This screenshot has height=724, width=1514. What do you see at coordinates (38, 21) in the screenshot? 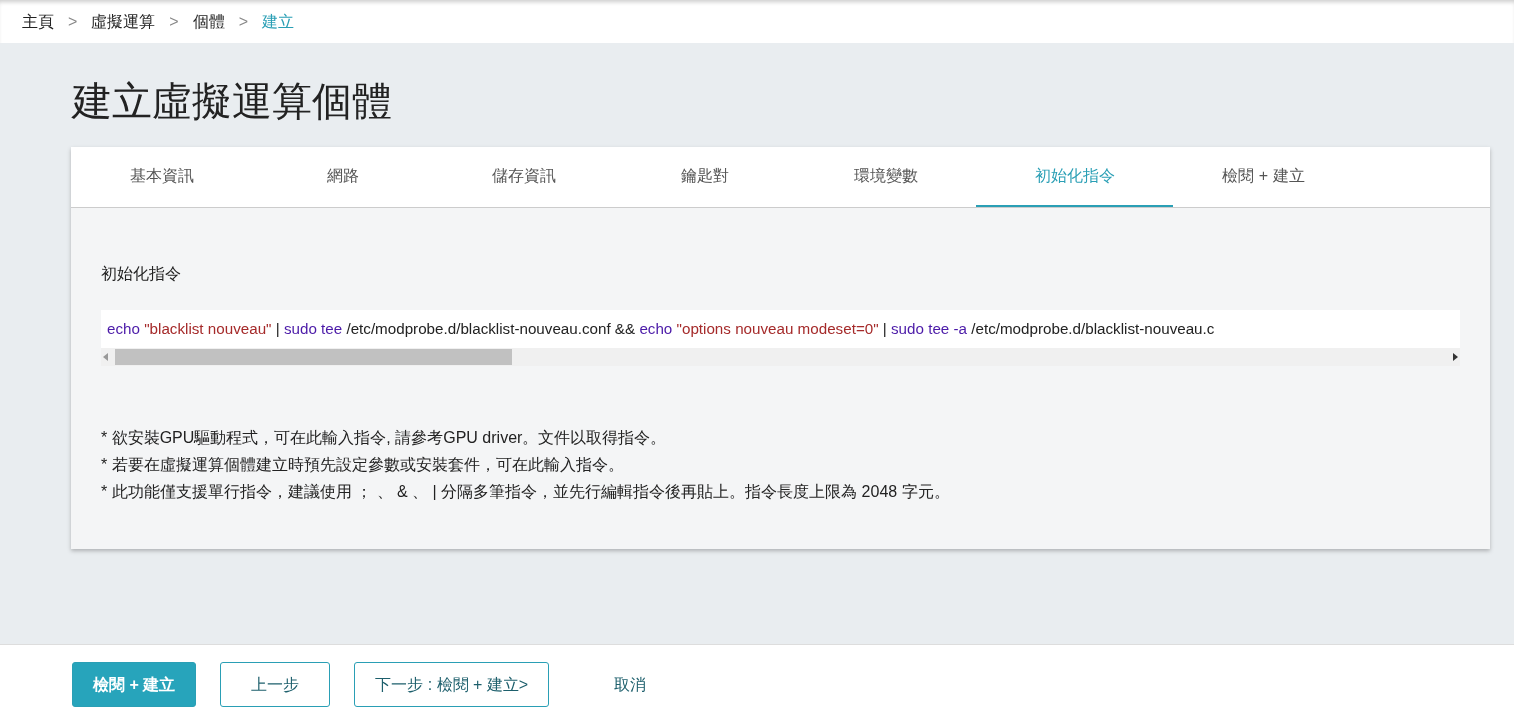
I see `breadcrumb-link: 主頁` at bounding box center [38, 21].